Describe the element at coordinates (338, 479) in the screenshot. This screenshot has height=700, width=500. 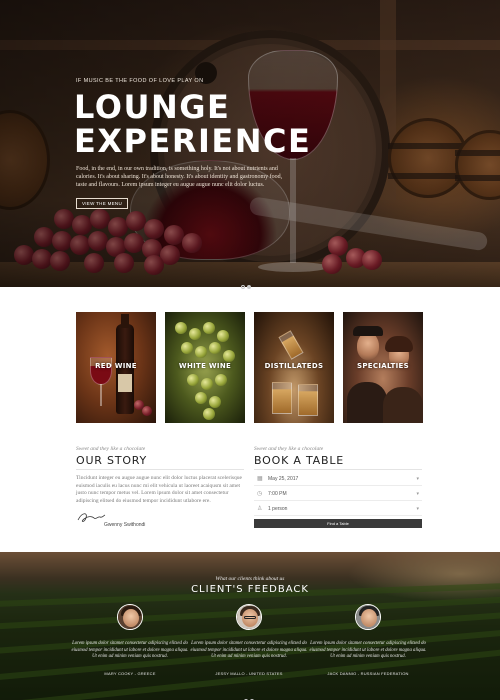
I see `date-field: ▦ May 25, 2017 ▾` at that location.